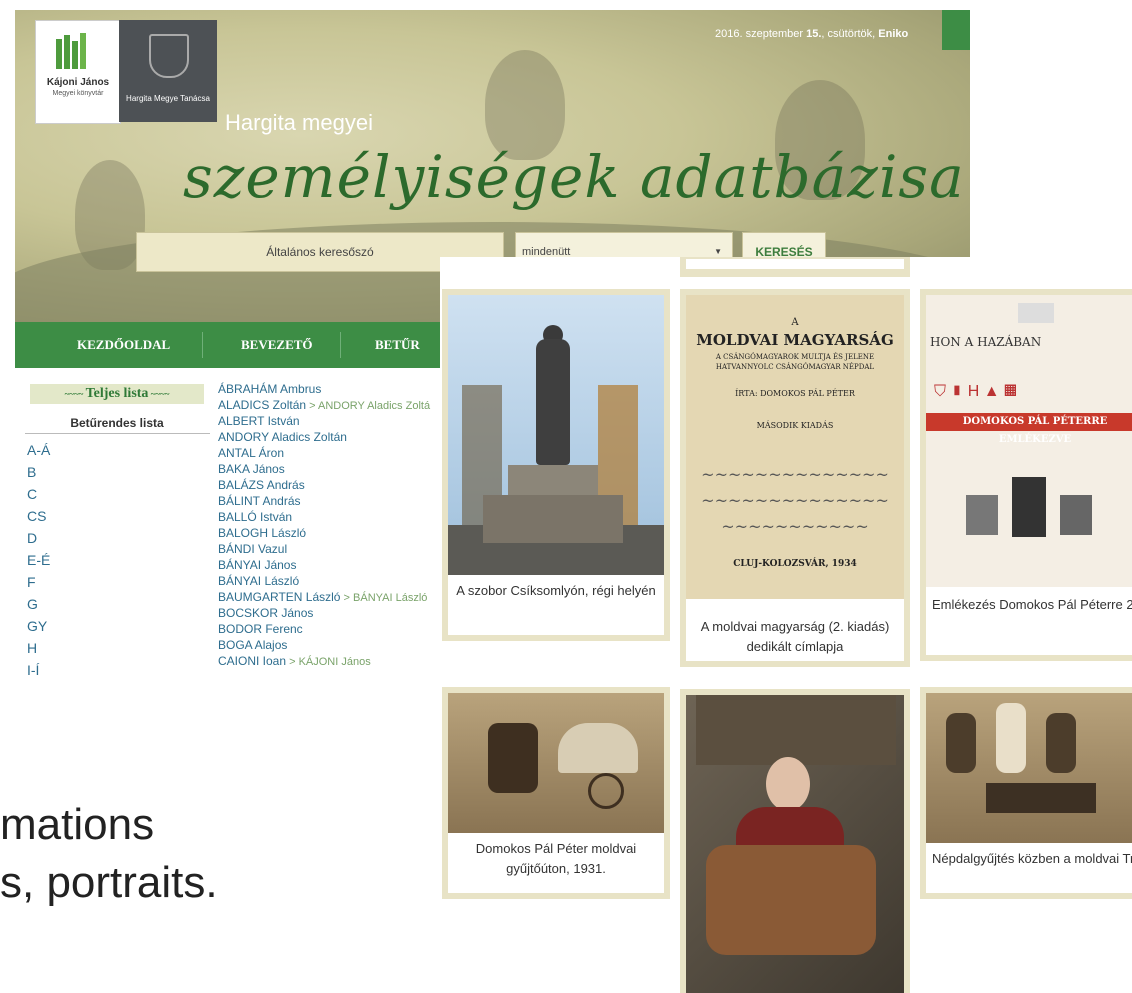 This screenshot has height=993, width=1132. Describe the element at coordinates (795, 340) in the screenshot. I see `book-title: MOLDVAI MAGYARSÁG` at that location.